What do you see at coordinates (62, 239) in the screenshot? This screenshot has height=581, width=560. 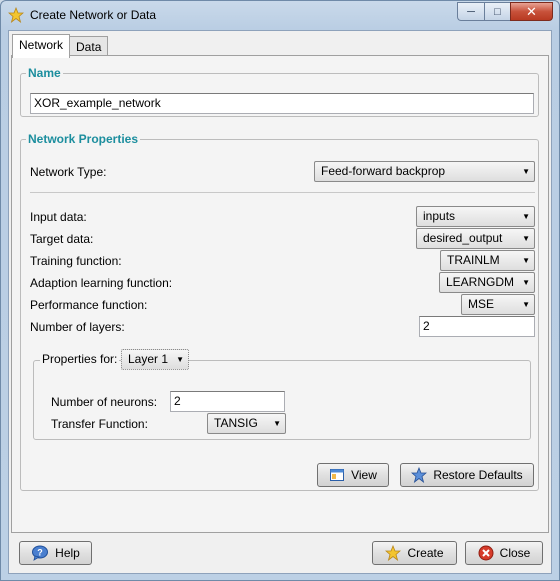 I see `target-data-label: Target data:` at bounding box center [62, 239].